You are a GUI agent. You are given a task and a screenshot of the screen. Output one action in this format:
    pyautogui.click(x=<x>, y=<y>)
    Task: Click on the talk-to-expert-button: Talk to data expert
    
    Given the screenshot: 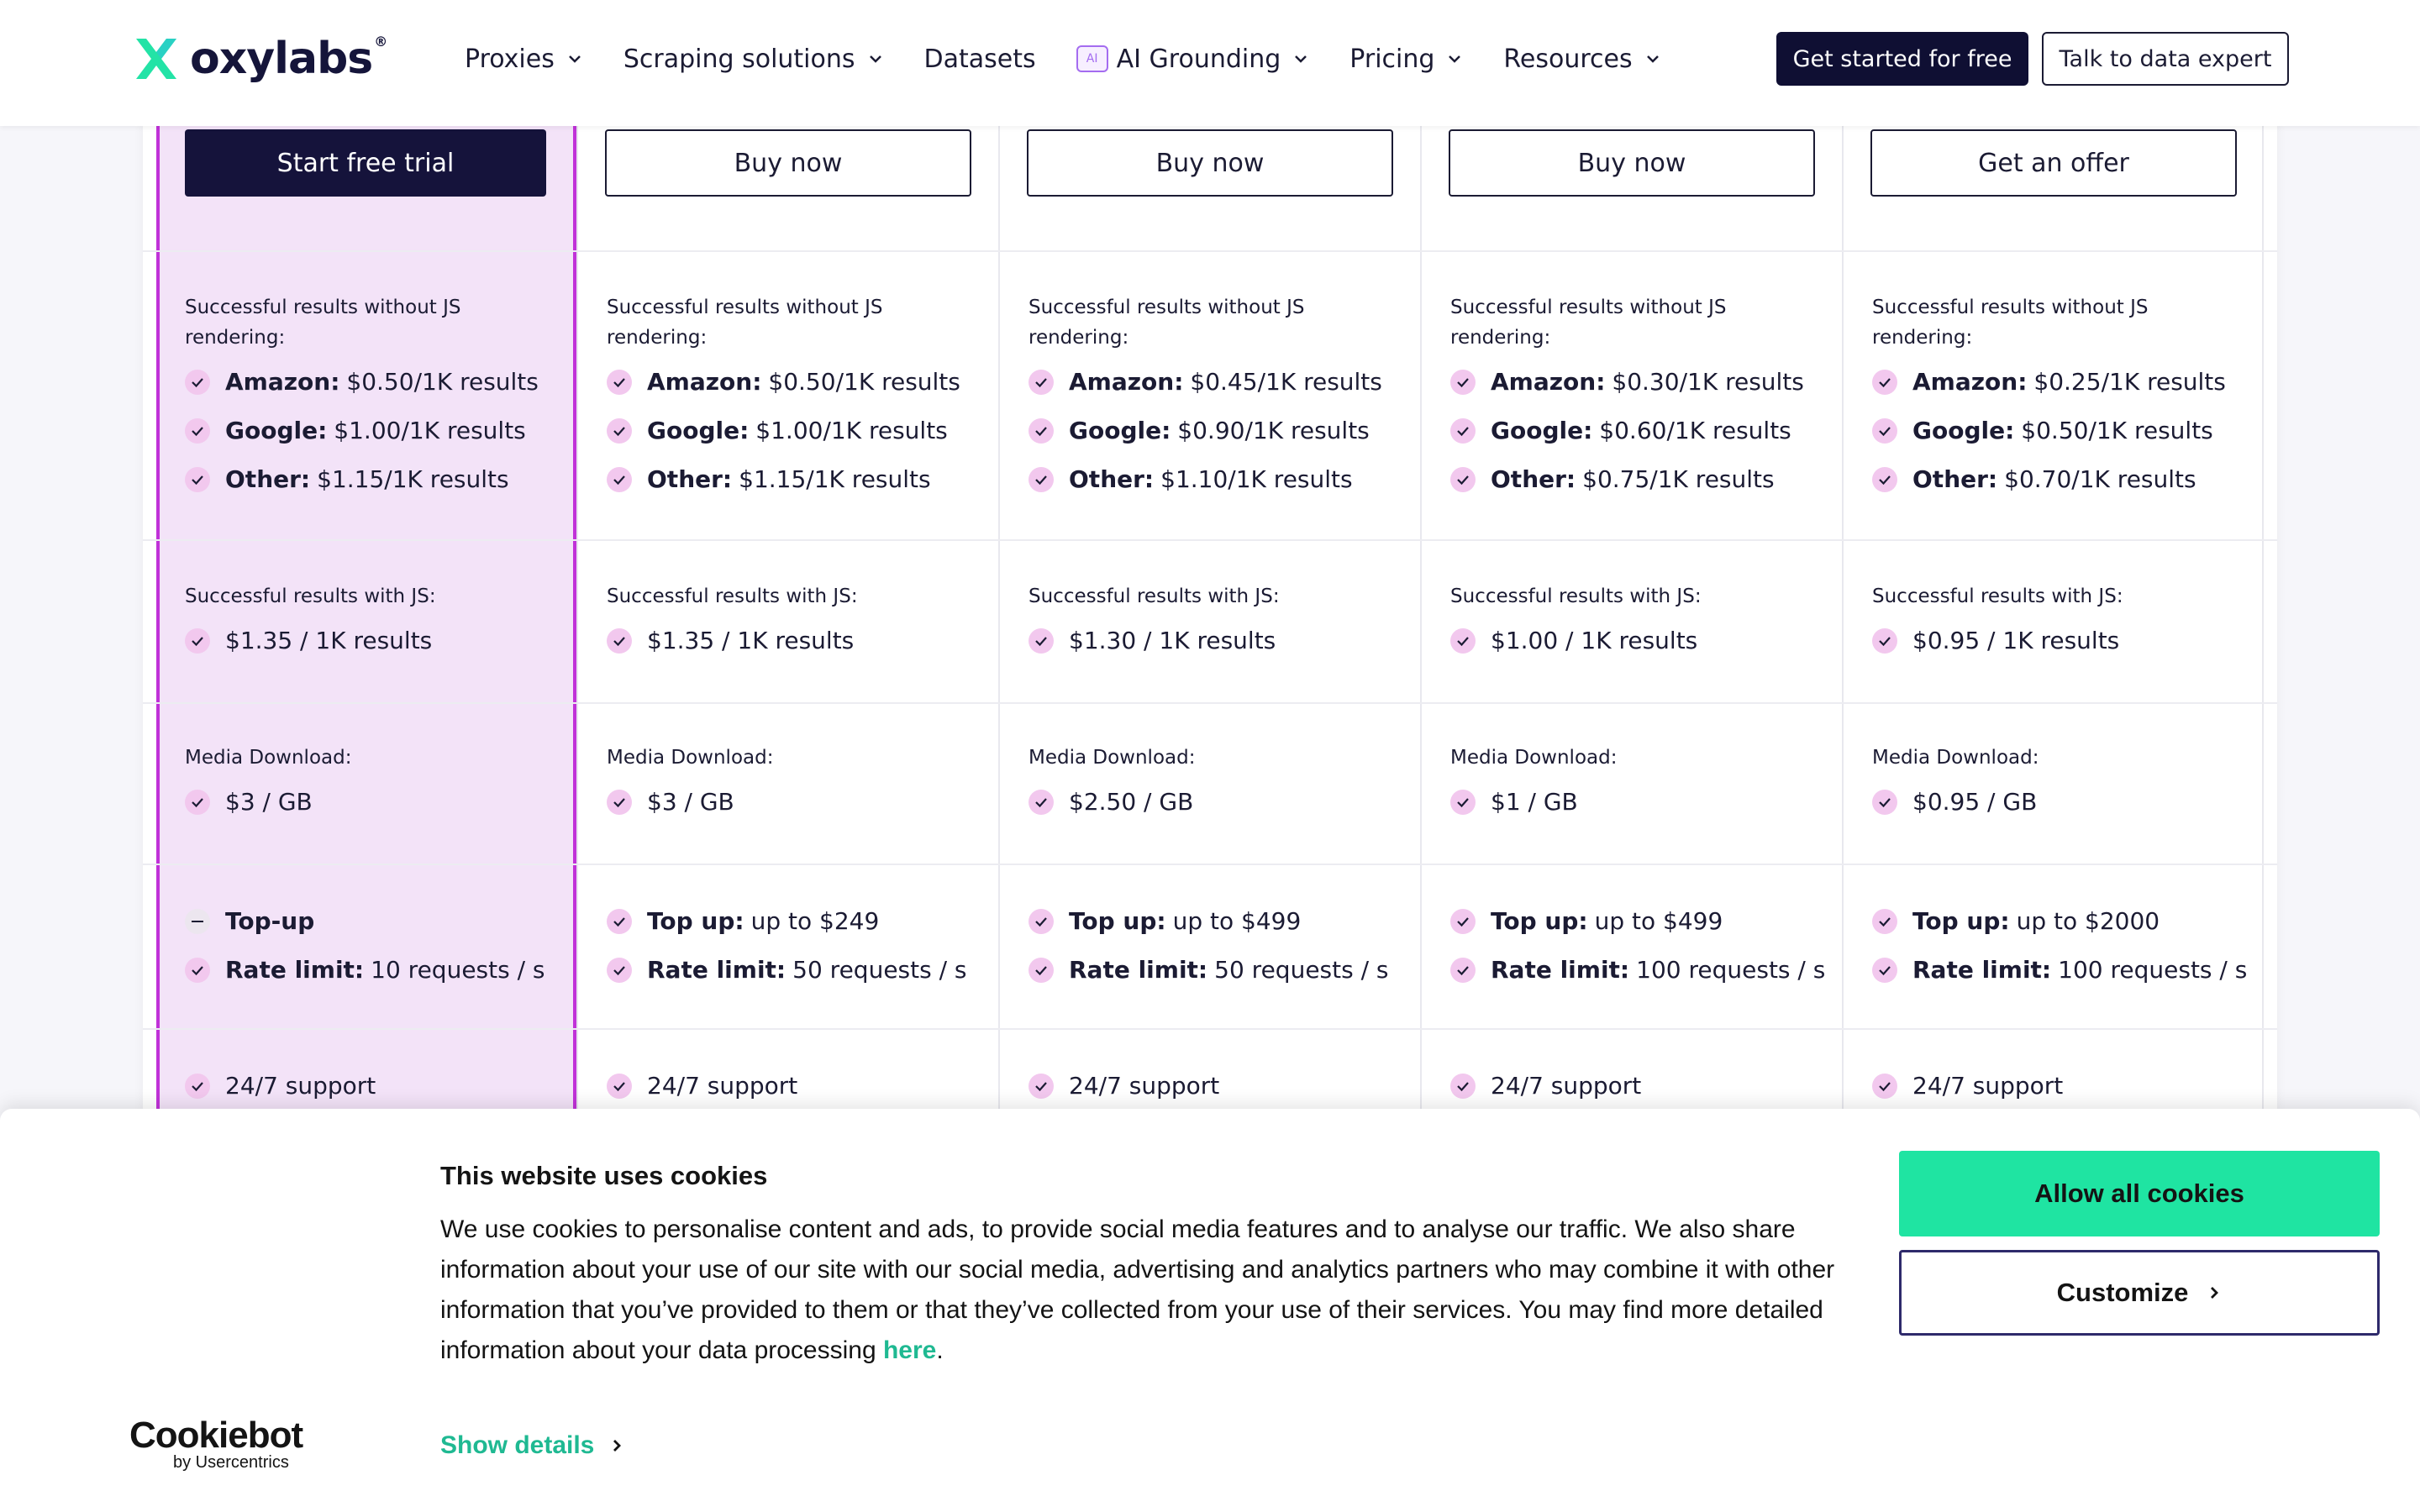 What is the action you would take?
    pyautogui.click(x=2165, y=59)
    